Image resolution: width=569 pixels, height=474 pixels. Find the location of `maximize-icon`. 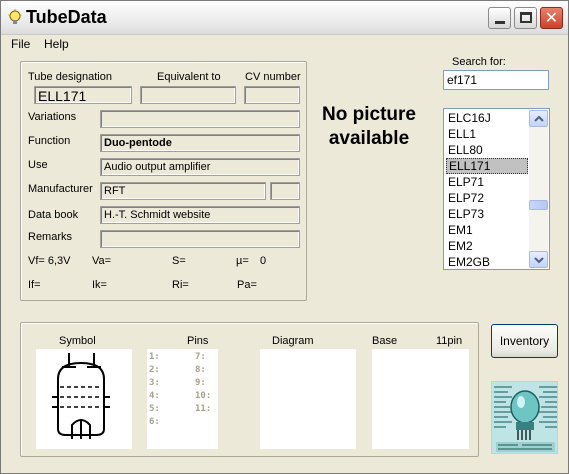

maximize-icon is located at coordinates (526, 17).